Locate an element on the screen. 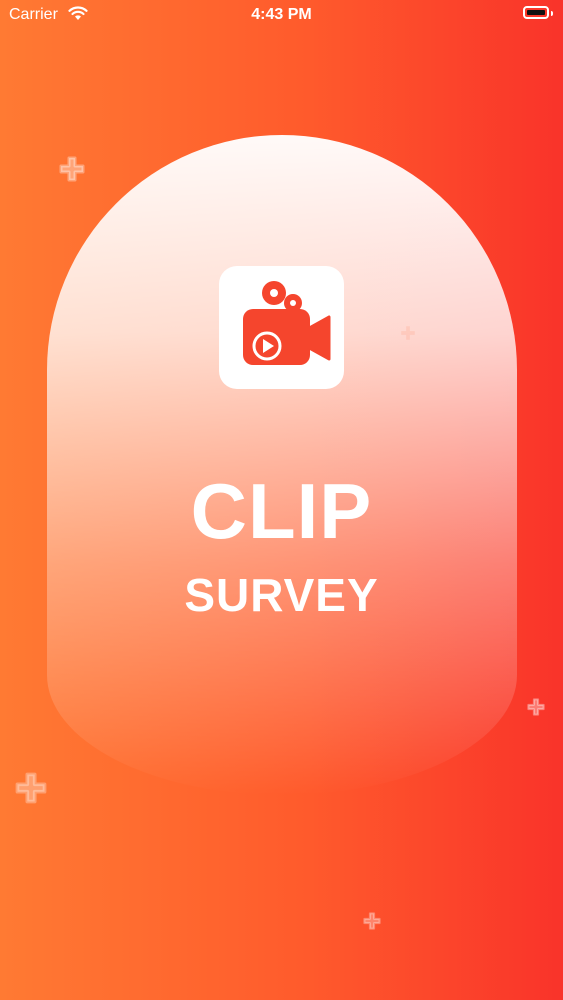 Image resolution: width=563 pixels, height=1000 pixels. status-time: 4:43 PM is located at coordinates (281, 14).